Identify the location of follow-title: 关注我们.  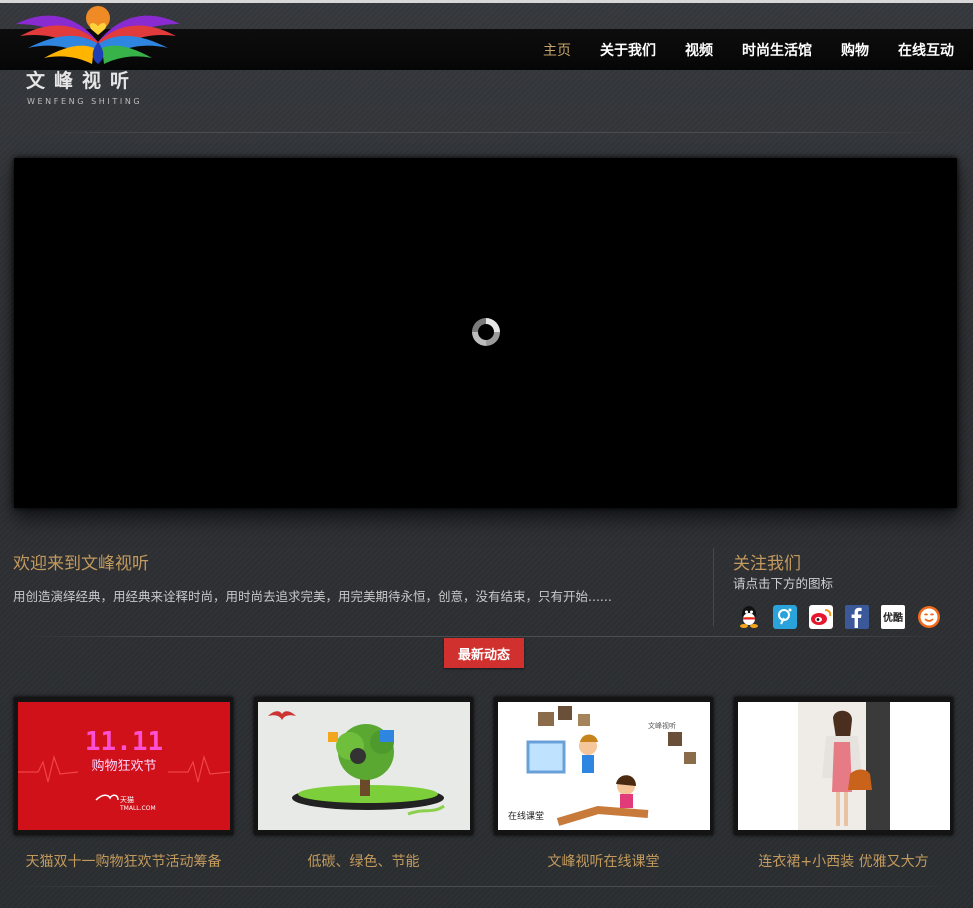
(767, 564).